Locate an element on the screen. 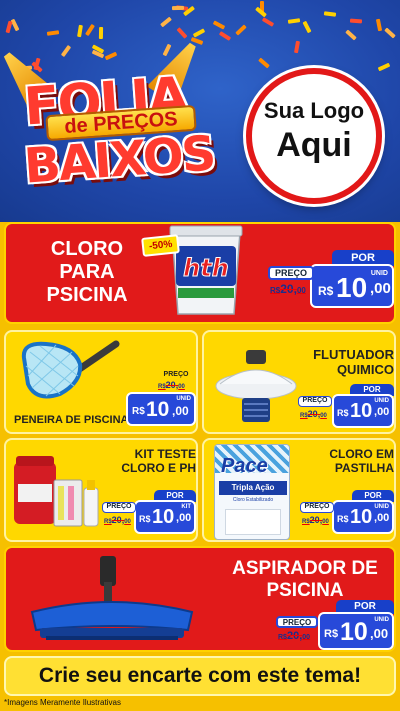 The image size is (400, 711). price-tag: PREÇO R$20,00 R$ 10 ,00 UNID is located at coordinates (161, 399).